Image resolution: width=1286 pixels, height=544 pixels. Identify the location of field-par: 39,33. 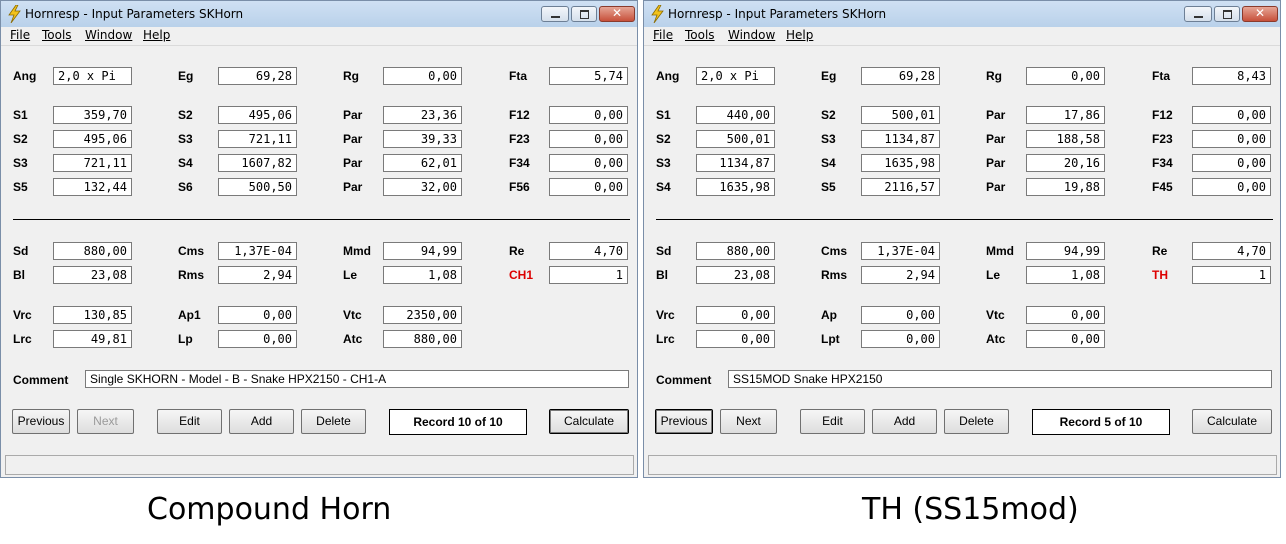
(422, 139).